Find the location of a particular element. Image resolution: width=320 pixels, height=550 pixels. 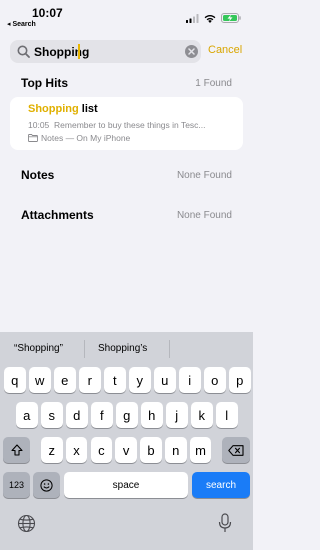

key-a: a is located at coordinates (27, 415).